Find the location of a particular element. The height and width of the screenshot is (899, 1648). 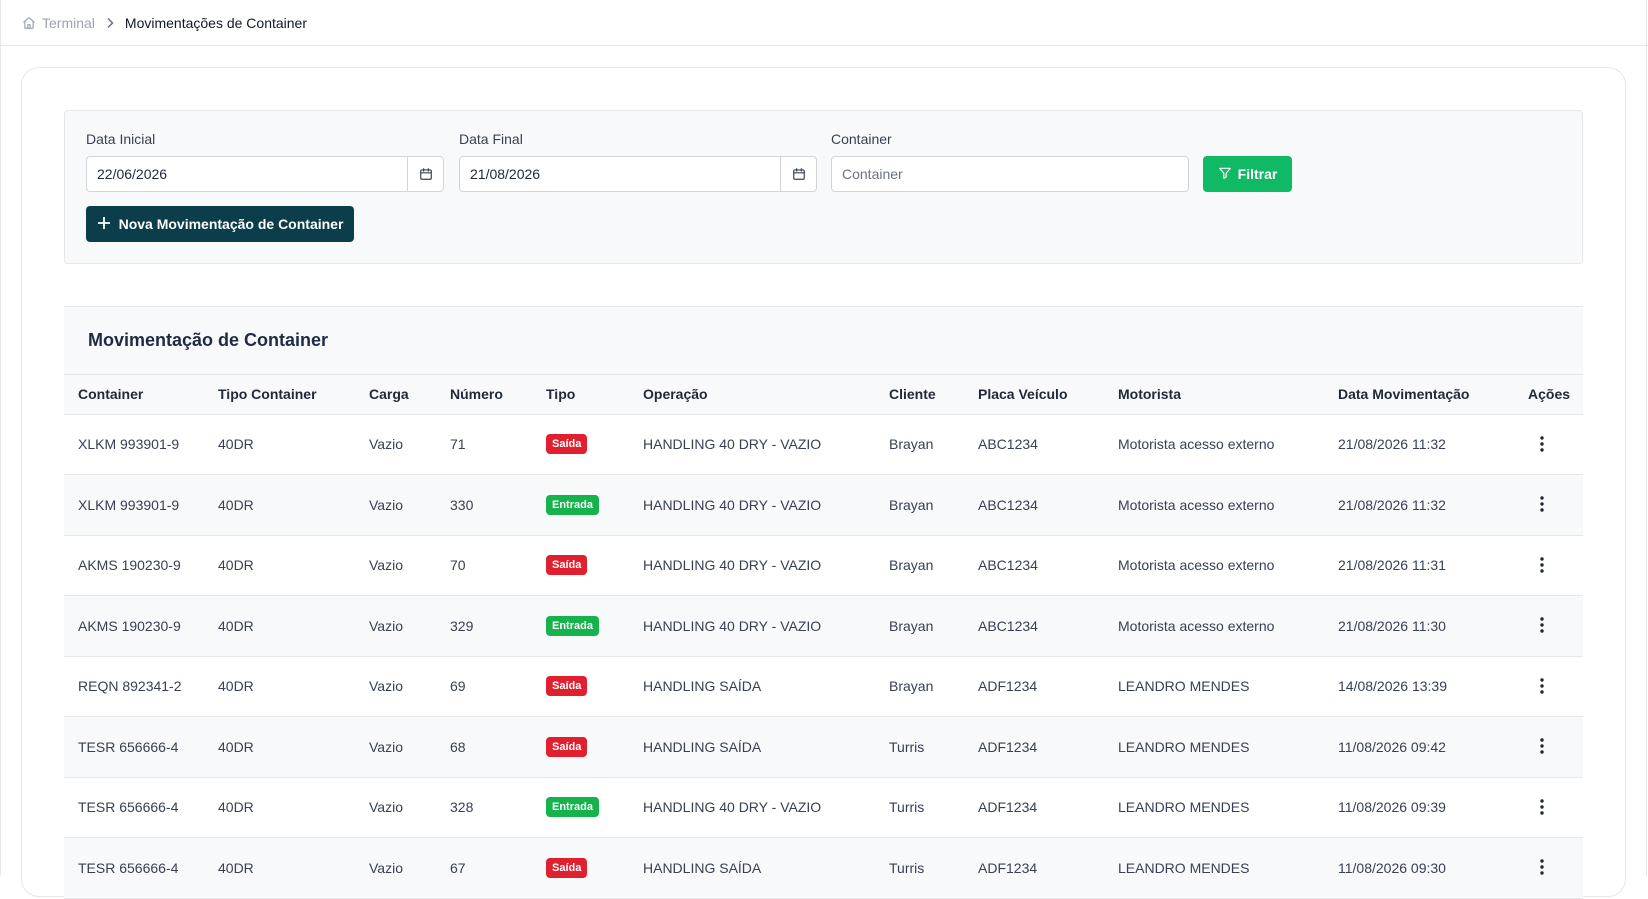

cell-number: 329 is located at coordinates (484, 626).